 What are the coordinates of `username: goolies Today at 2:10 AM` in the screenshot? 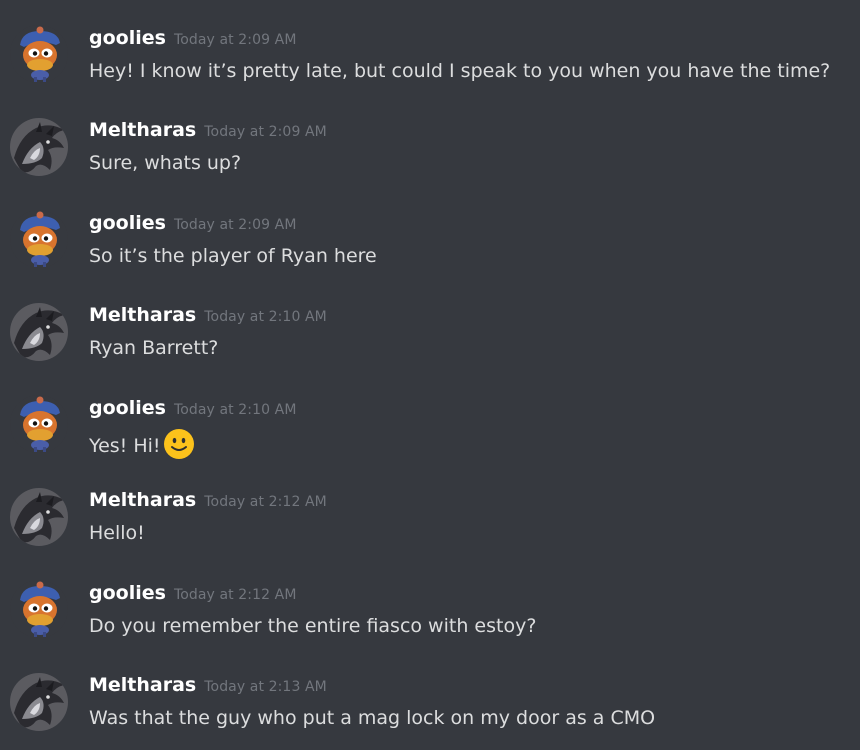 It's located at (193, 409).